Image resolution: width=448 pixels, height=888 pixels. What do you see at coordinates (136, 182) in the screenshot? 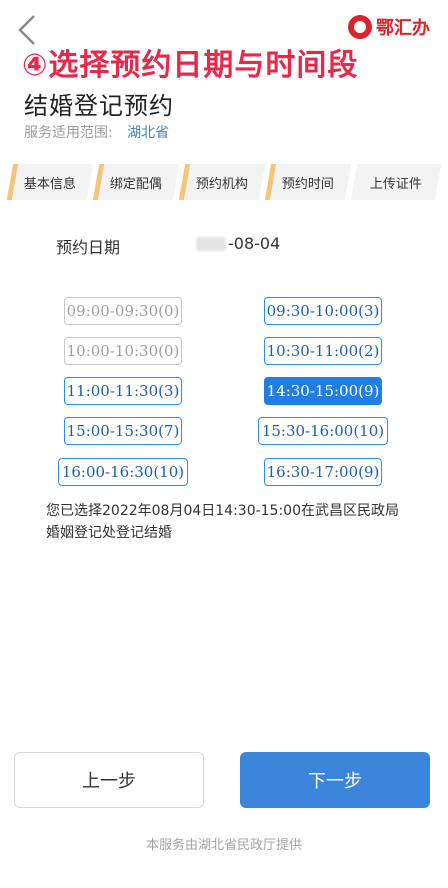
I see `step-tab-bind-spouse: 绑定配偶` at bounding box center [136, 182].